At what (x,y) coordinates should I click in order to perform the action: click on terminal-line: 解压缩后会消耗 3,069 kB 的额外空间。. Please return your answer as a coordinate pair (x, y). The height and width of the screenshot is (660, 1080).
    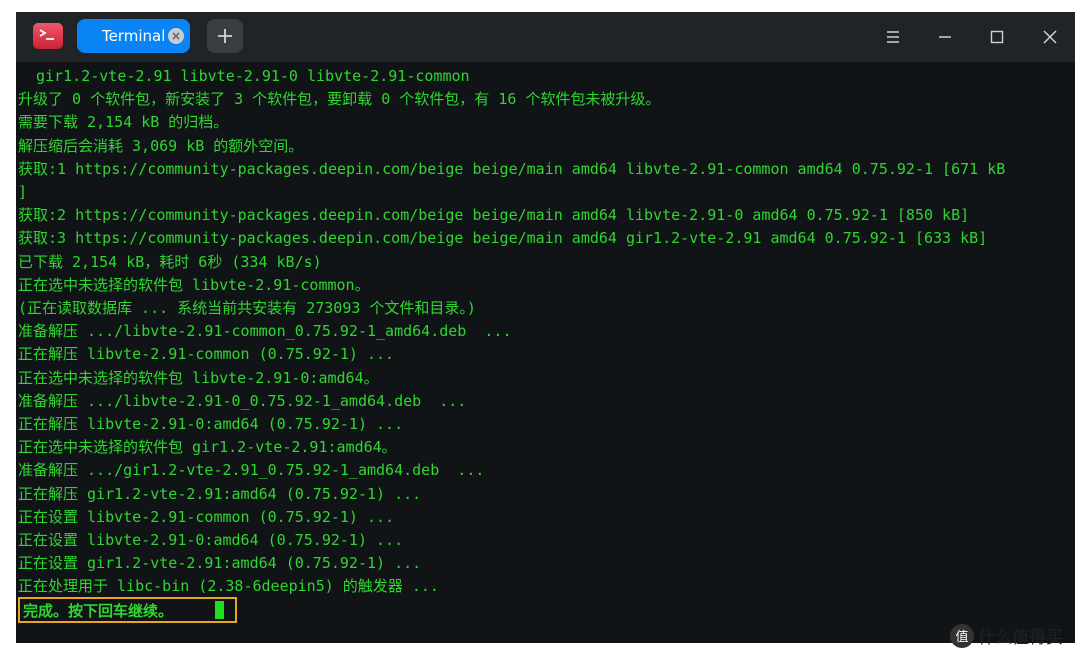
    Looking at the image, I should click on (161, 145).